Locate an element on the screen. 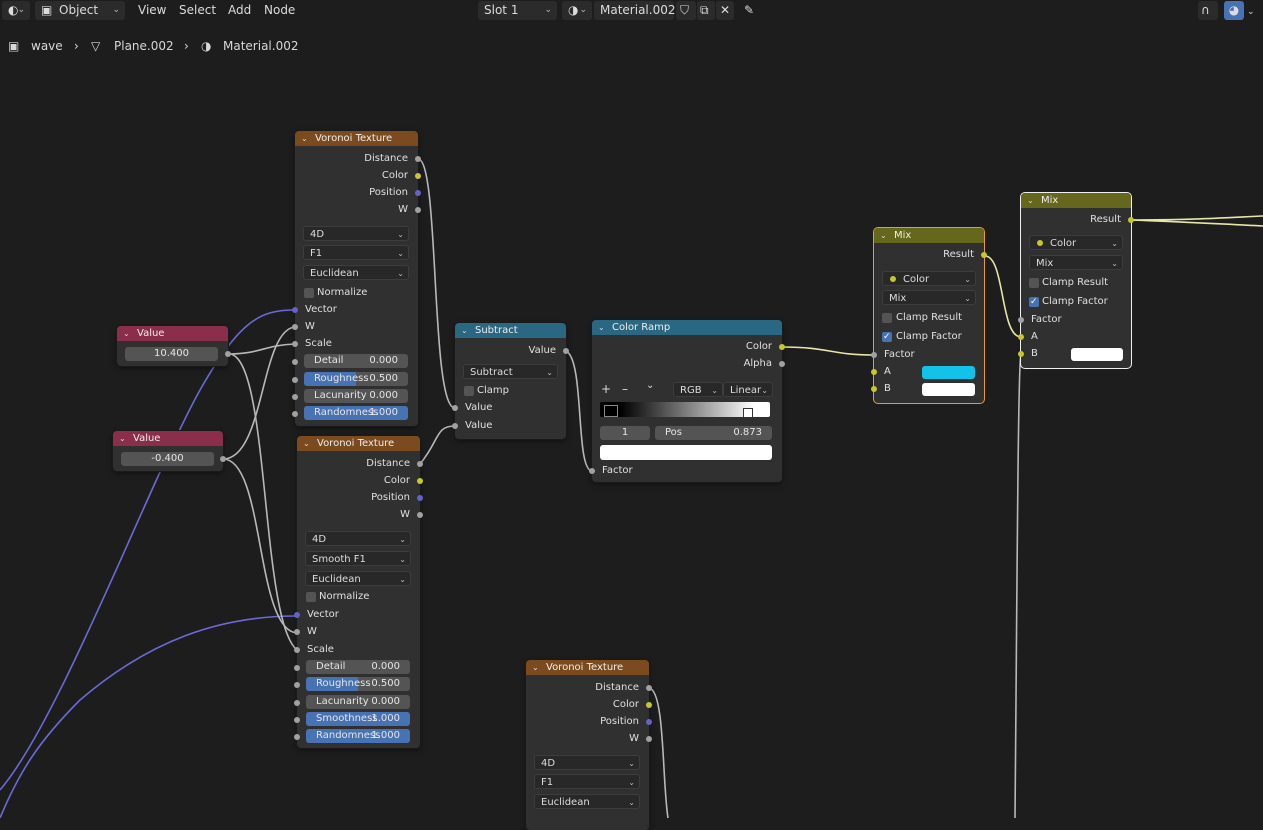 This screenshot has height=830, width=1263. smoothness-slider: Smoothness 1.000 is located at coordinates (358, 719).